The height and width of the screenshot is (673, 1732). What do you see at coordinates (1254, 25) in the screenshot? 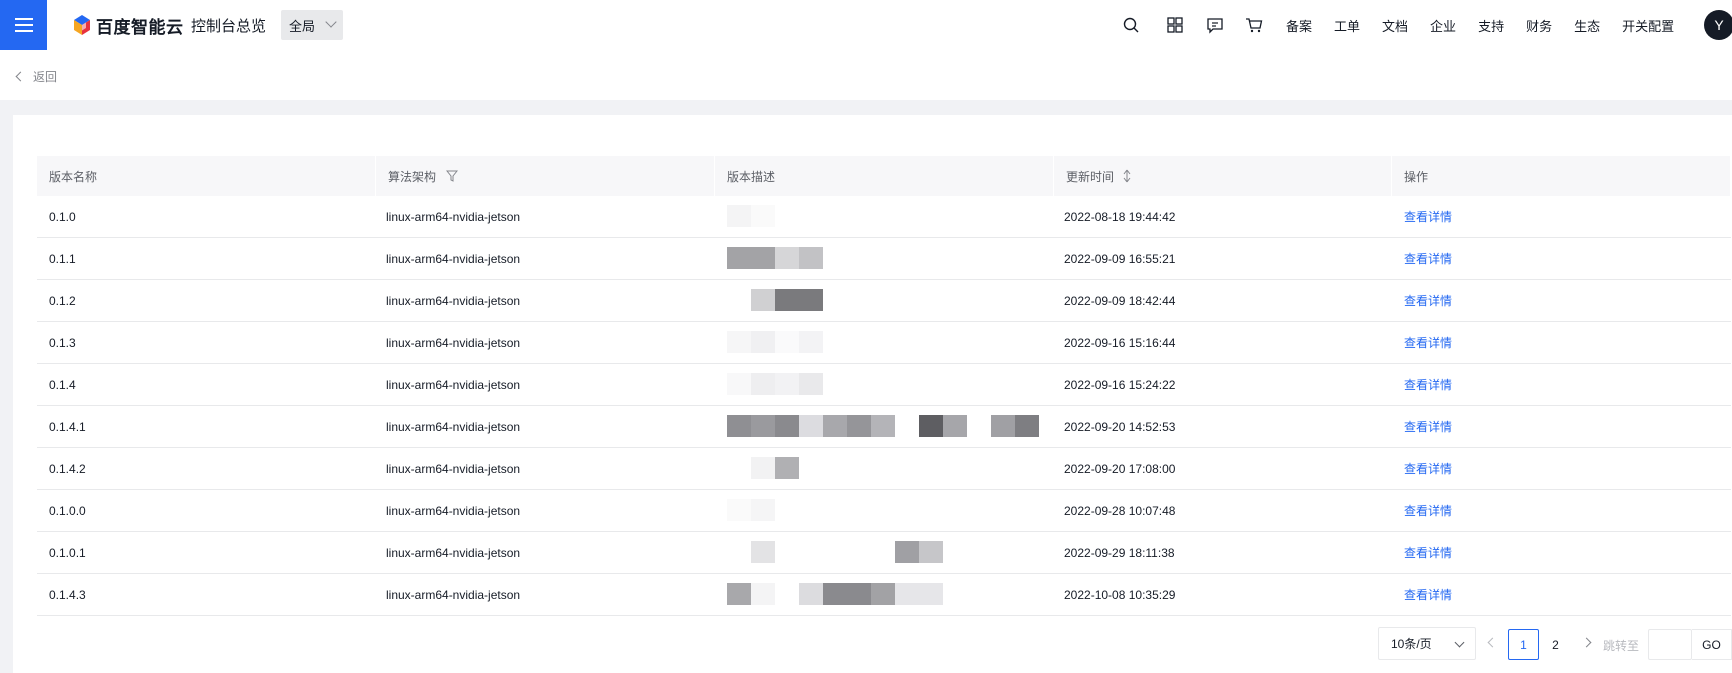
I see `cart-icon` at bounding box center [1254, 25].